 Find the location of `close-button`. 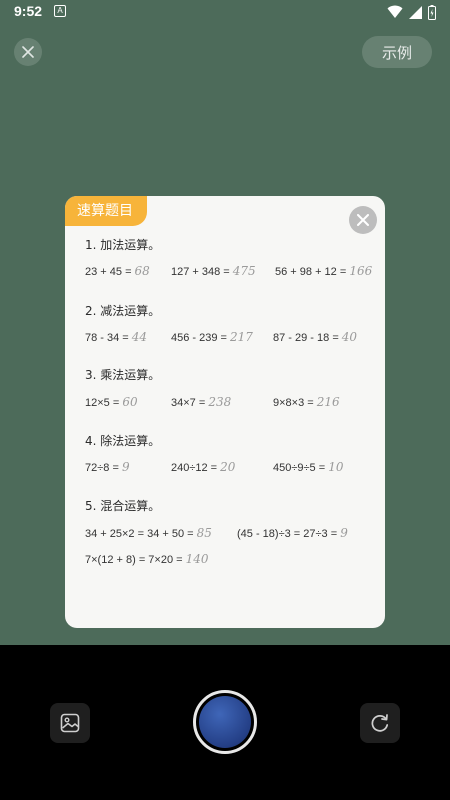

close-button is located at coordinates (28, 52).